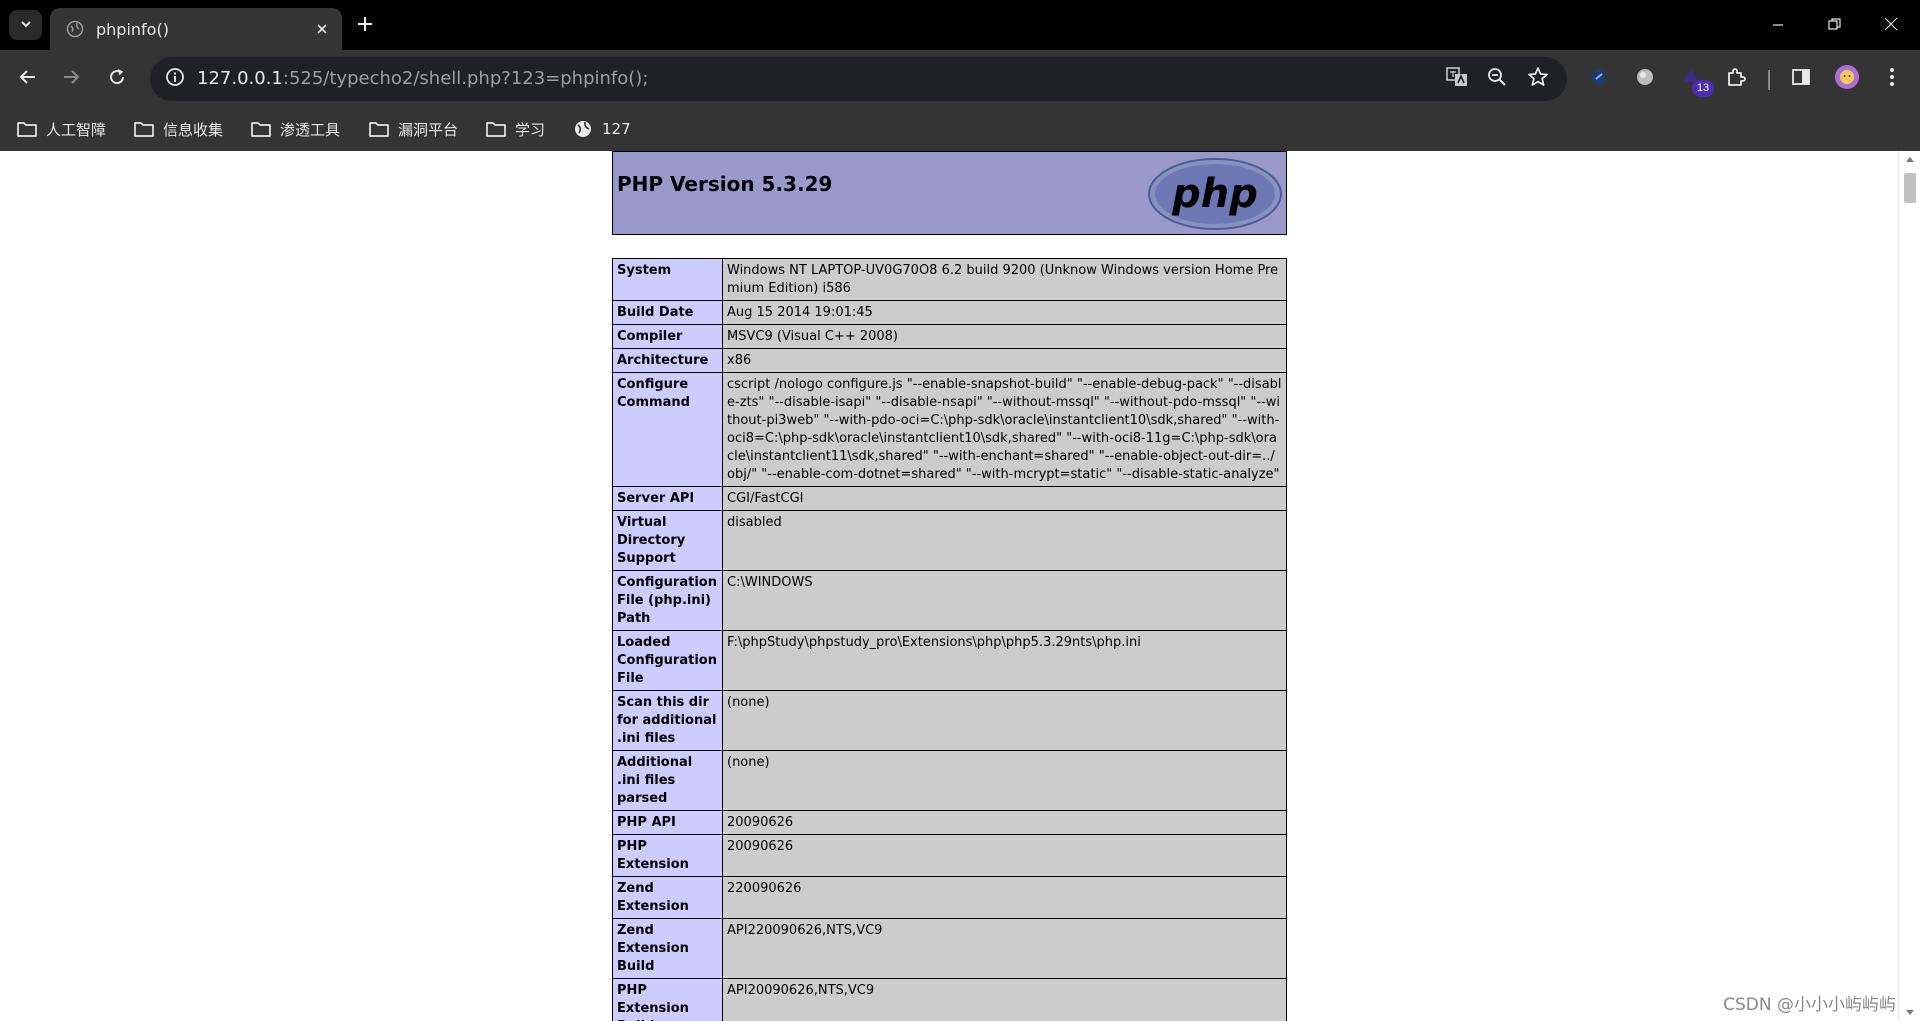 The height and width of the screenshot is (1021, 1920). I want to click on row-key: Build Date, so click(667, 312).